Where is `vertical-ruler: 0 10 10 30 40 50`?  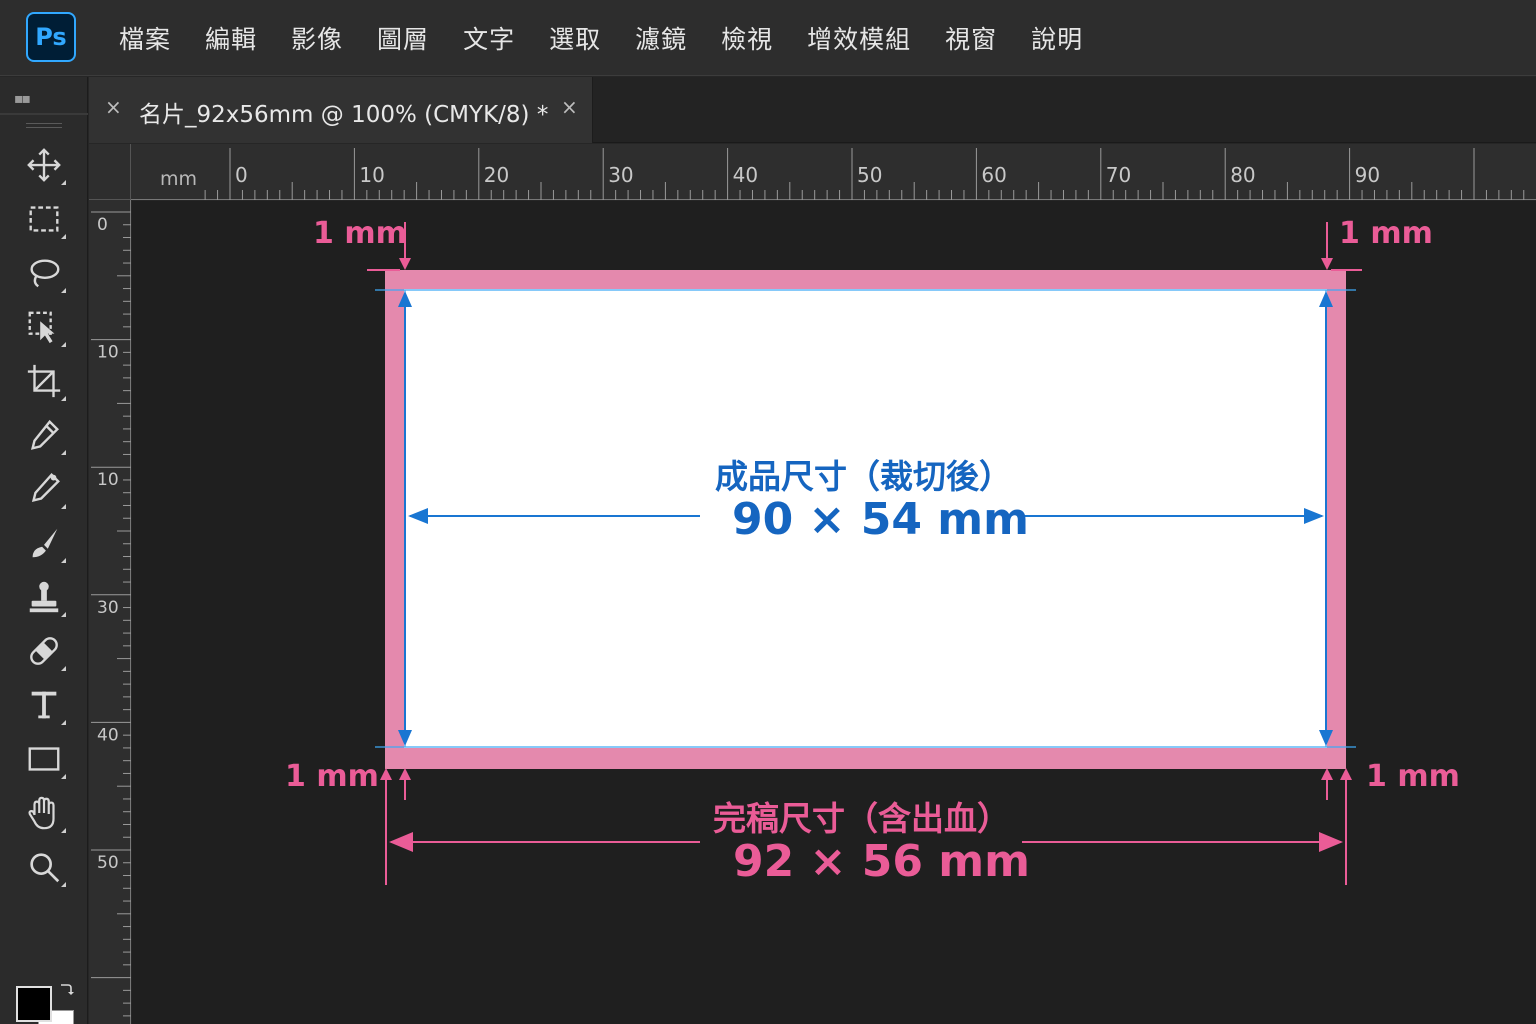 vertical-ruler: 0 10 10 30 40 50 is located at coordinates (110, 612).